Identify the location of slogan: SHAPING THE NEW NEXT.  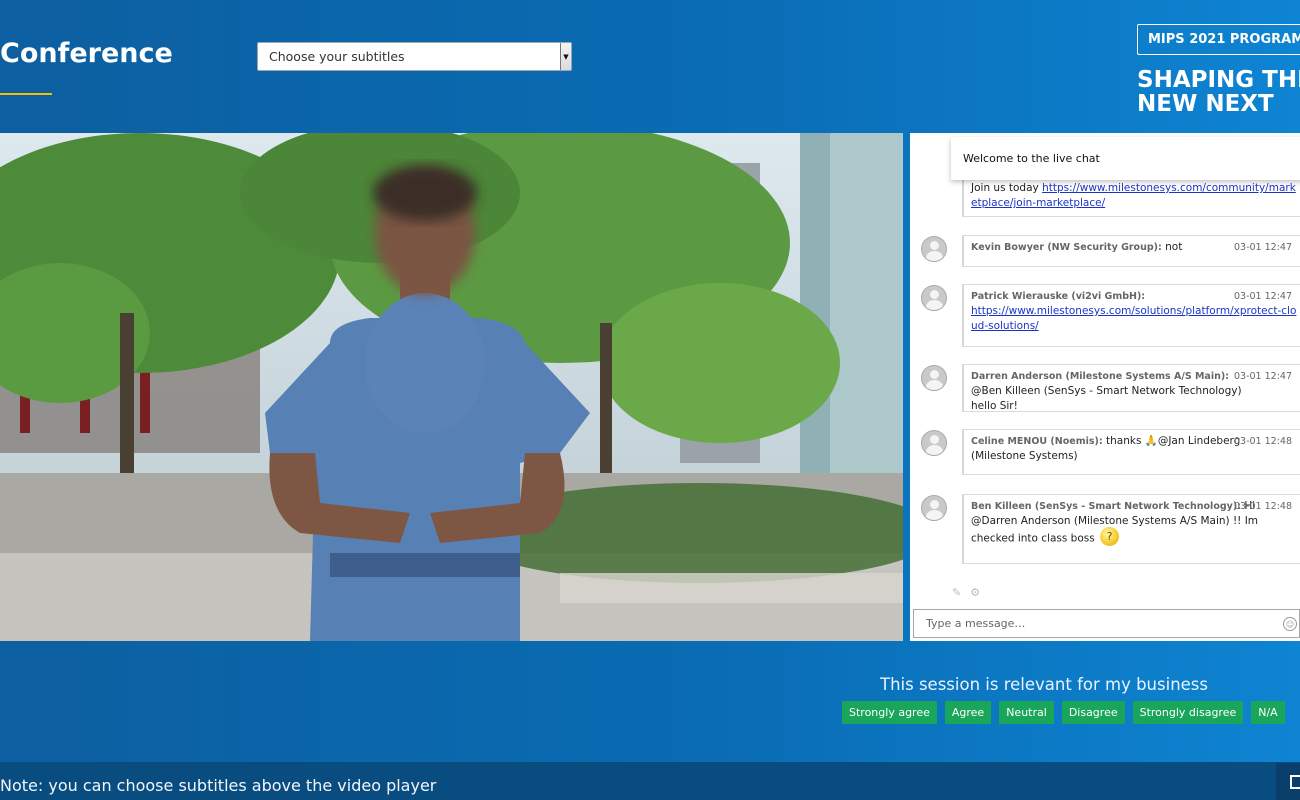
(1218, 92).